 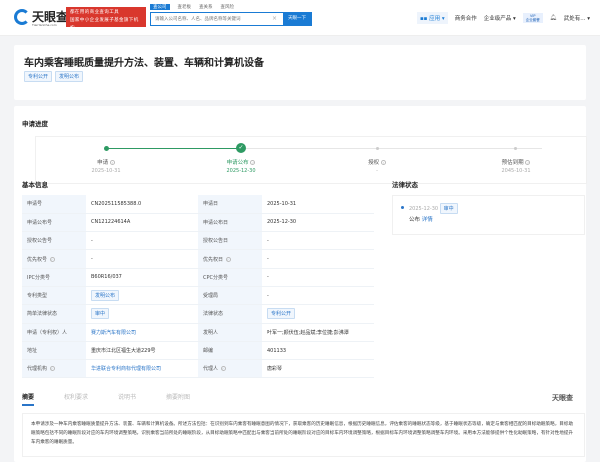 I want to click on cell-text: 申请号, so click(x=35, y=204).